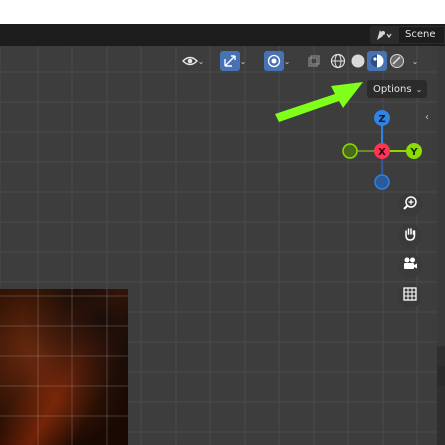 The width and height of the screenshot is (445, 445). I want to click on neg-z-axis-handle, so click(382, 182).